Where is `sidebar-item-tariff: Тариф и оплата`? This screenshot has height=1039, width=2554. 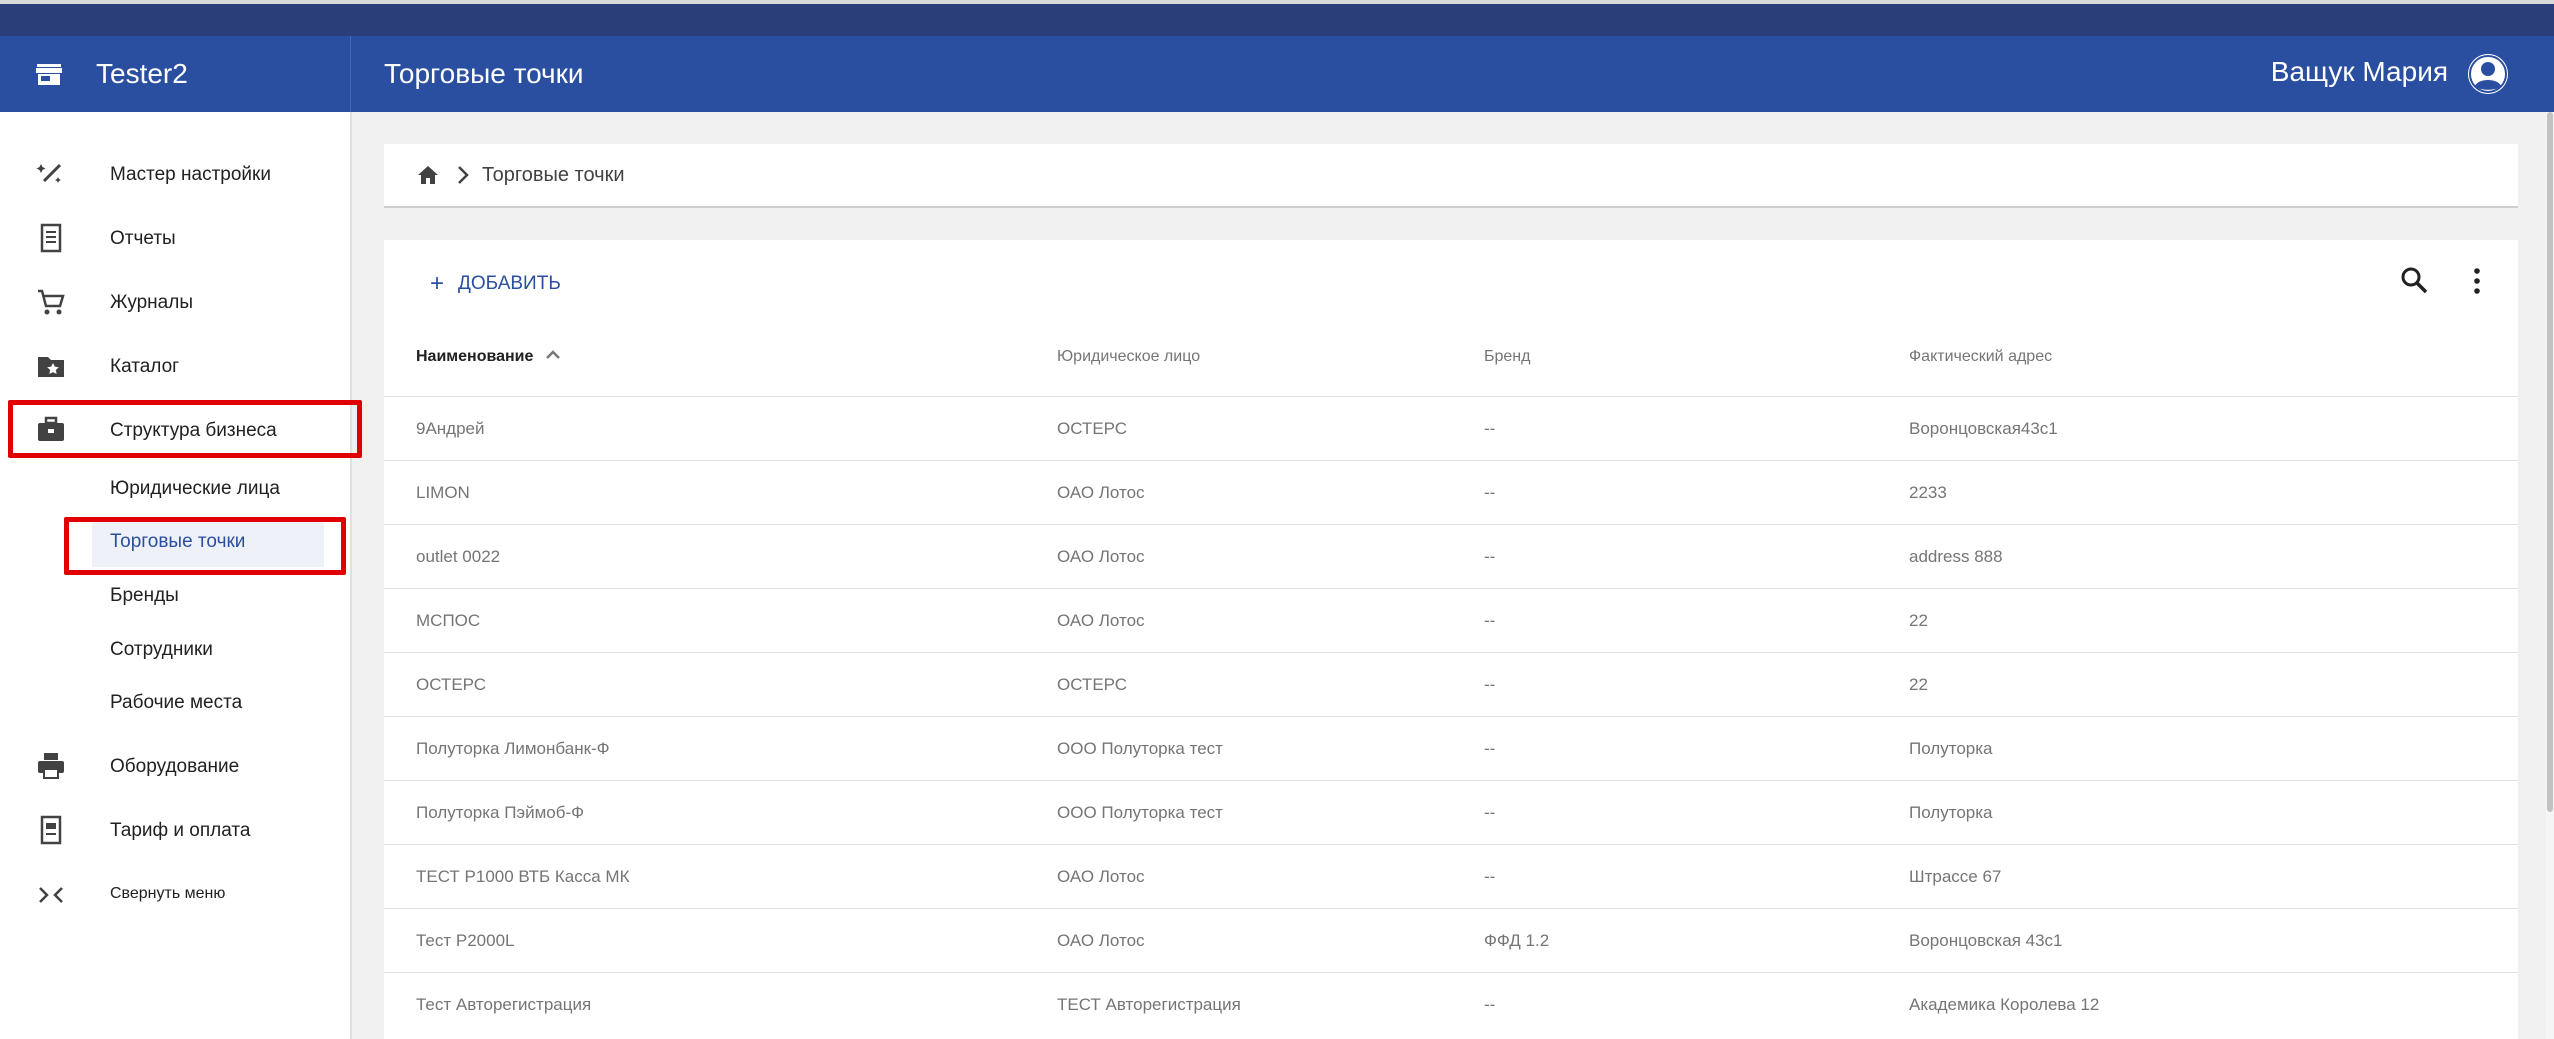 sidebar-item-tariff: Тариф и оплата is located at coordinates (176, 830).